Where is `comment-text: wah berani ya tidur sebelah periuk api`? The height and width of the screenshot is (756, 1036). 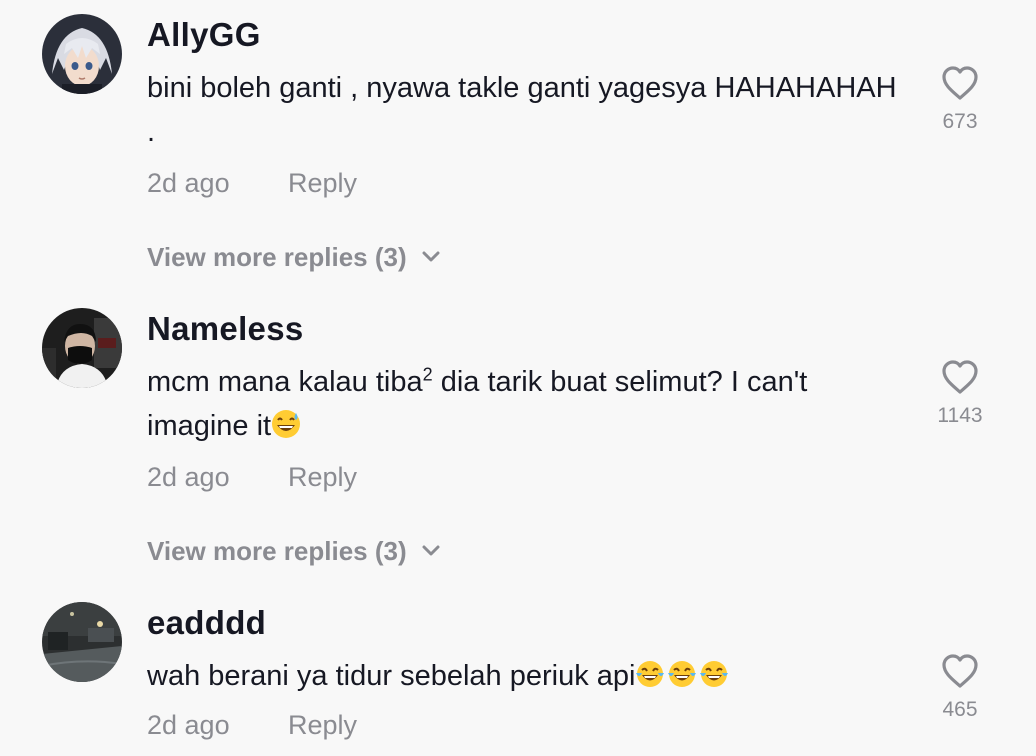
comment-text: wah berani ya tidur sebelah periuk api is located at coordinates (527, 676).